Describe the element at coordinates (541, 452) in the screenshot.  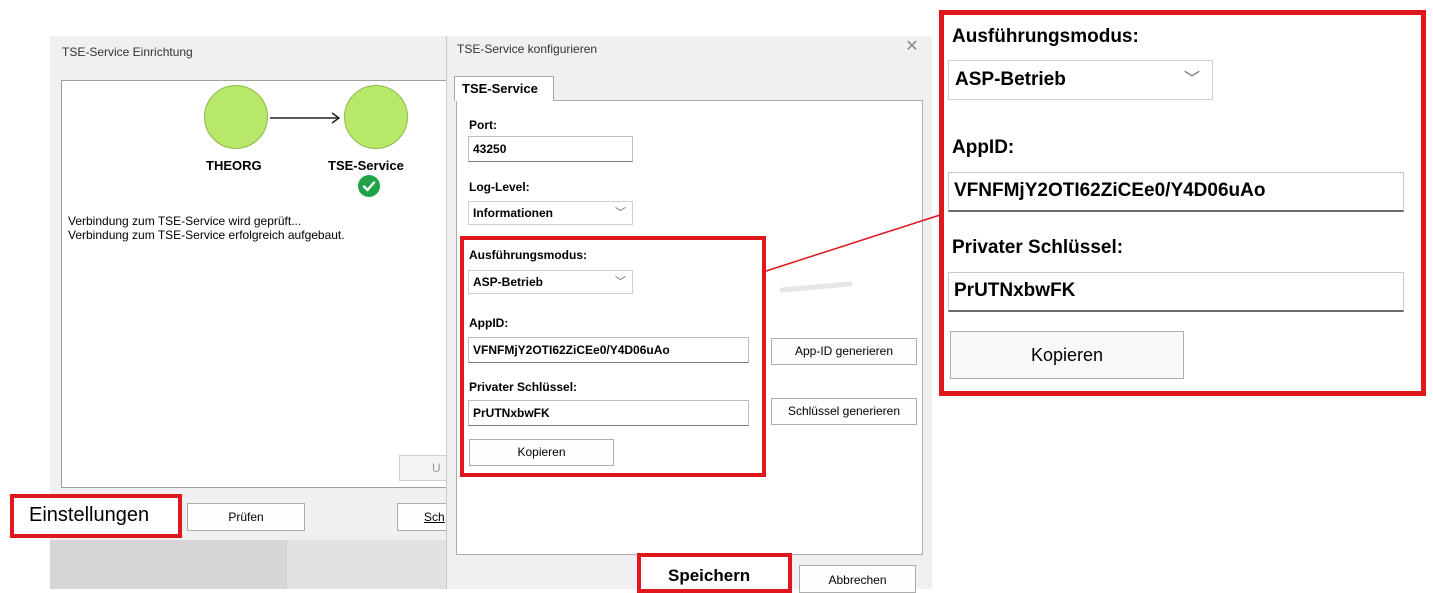
I see `copy-button: Kopieren` at that location.